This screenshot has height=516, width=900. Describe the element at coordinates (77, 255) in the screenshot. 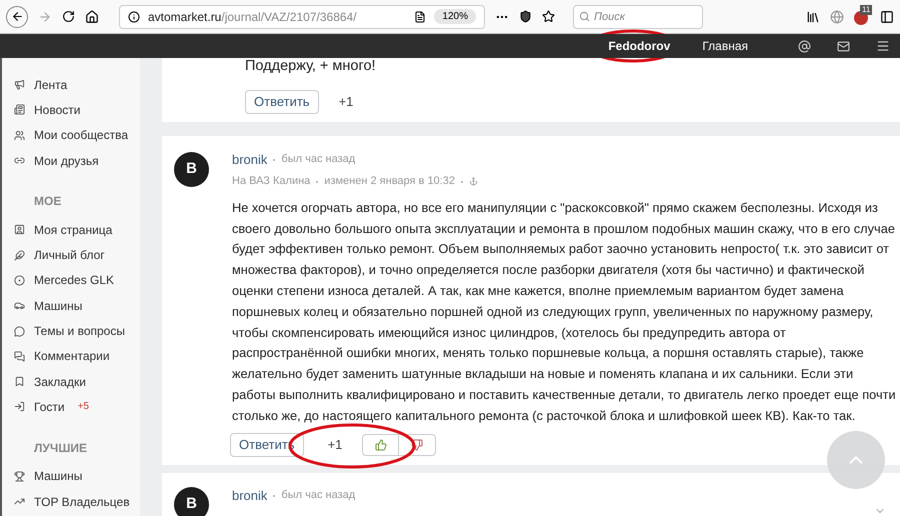

I see `sidebar-item: Личный блог` at that location.